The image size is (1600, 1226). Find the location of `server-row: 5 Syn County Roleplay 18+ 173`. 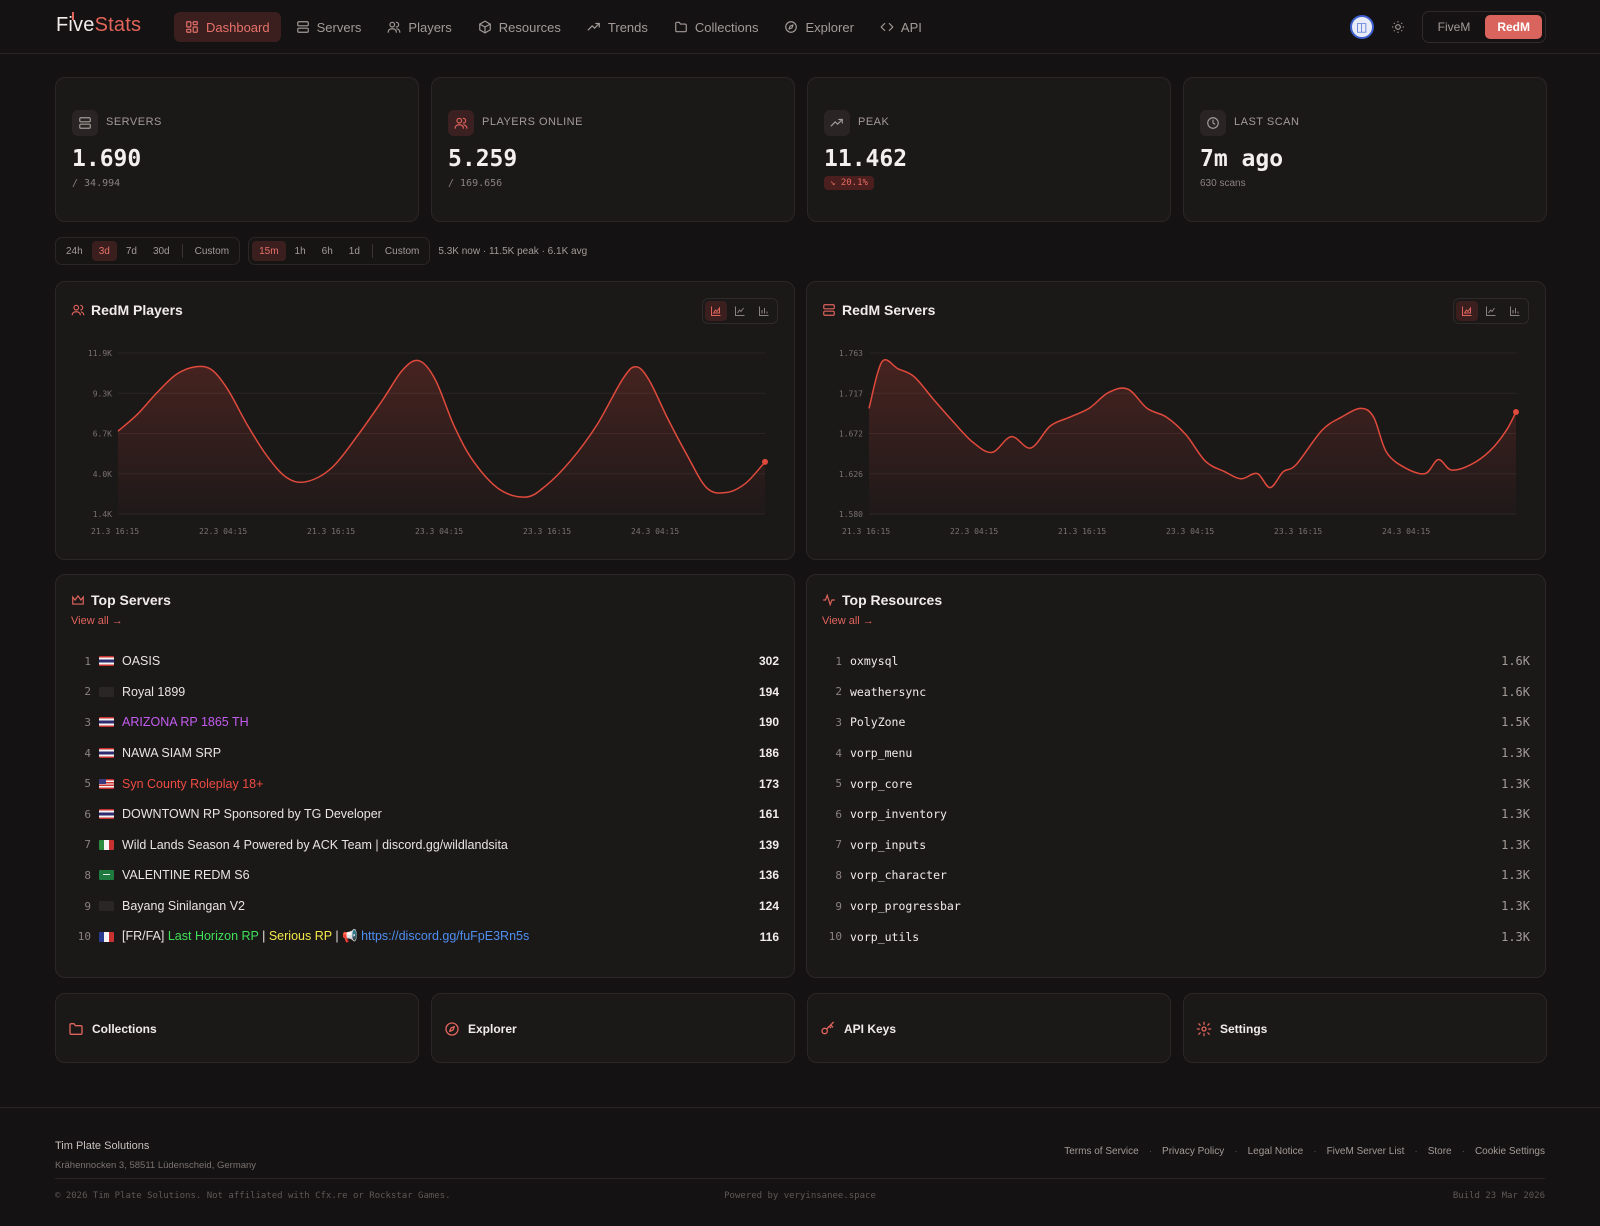

server-row: 5 Syn County Roleplay 18+ 173 is located at coordinates (425, 783).